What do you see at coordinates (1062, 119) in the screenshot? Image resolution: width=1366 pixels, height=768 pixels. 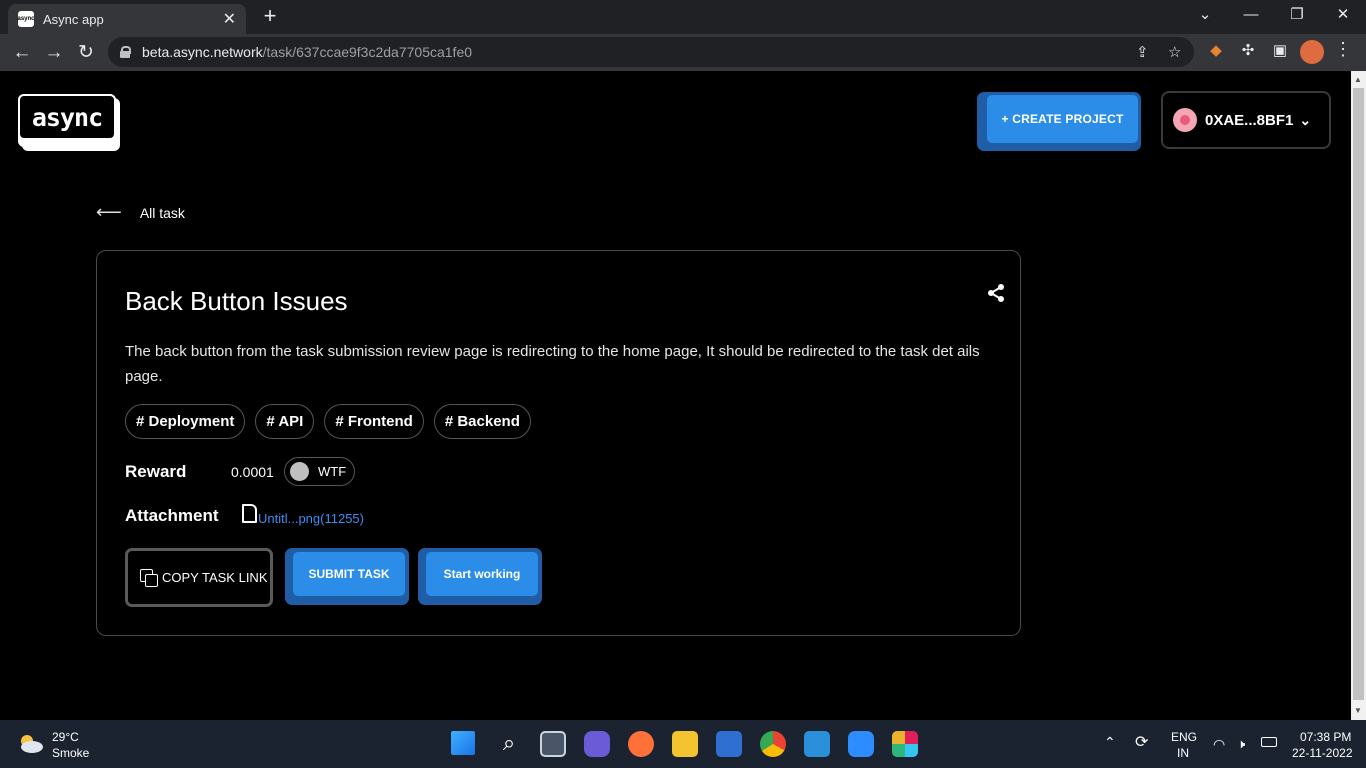 I see `create-project-button: + CREATE PROJECT` at bounding box center [1062, 119].